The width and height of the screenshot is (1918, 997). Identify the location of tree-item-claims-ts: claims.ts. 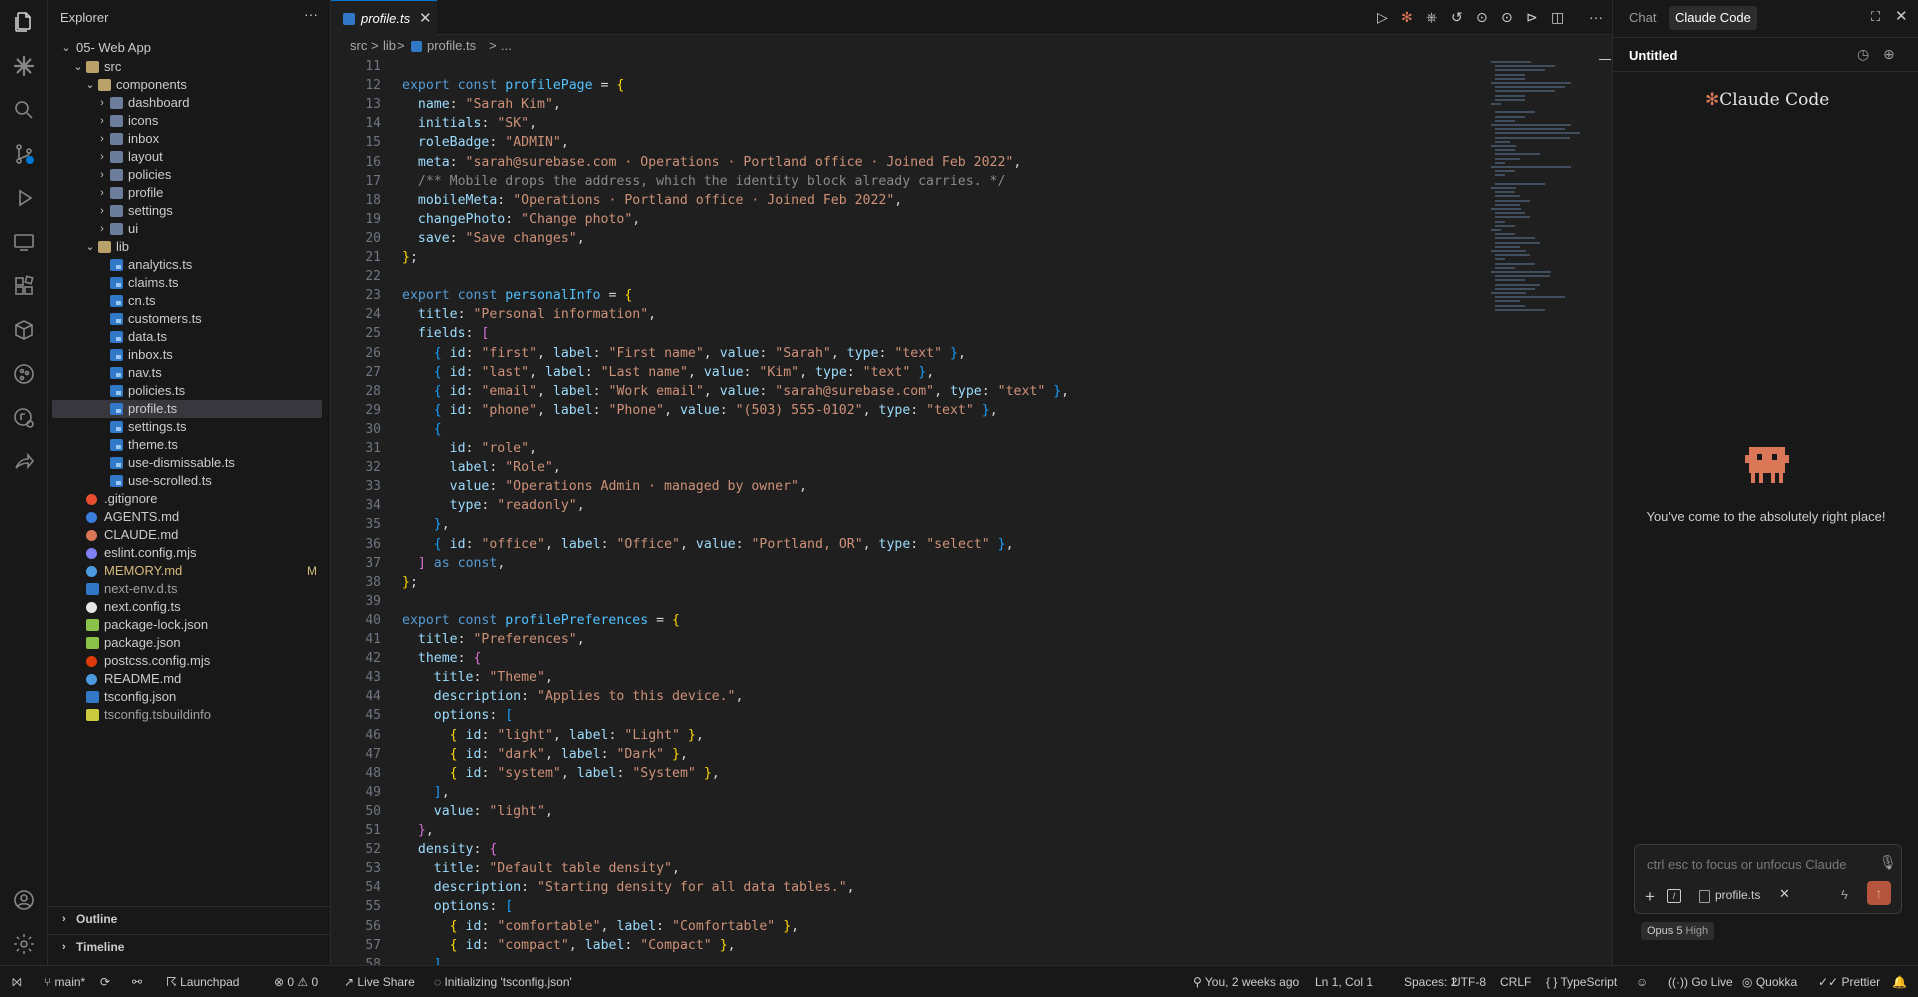
(189, 283).